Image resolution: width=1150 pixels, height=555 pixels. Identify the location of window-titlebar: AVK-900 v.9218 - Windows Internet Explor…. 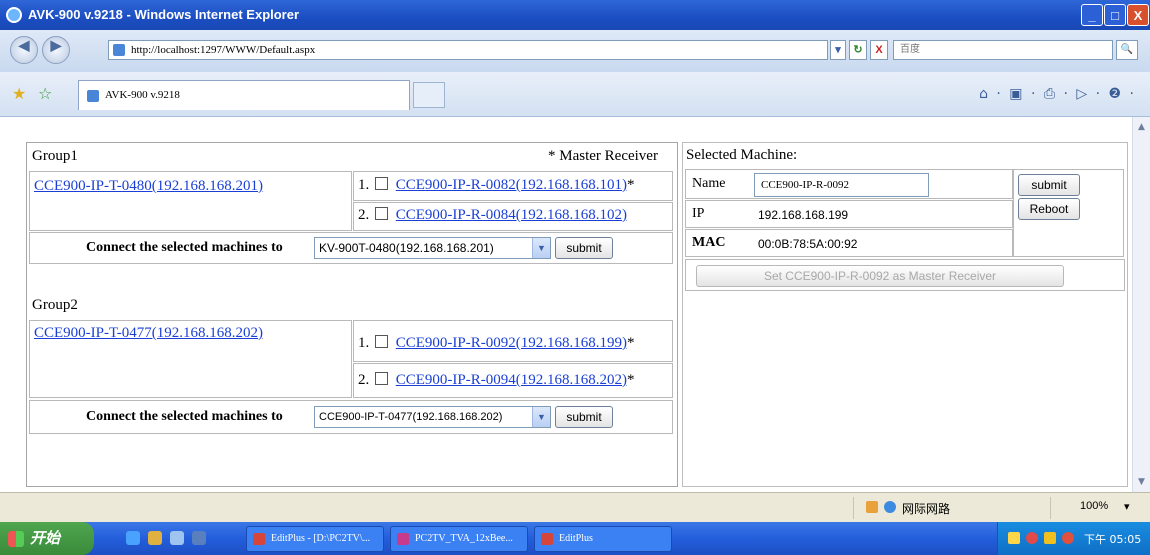
(575, 15).